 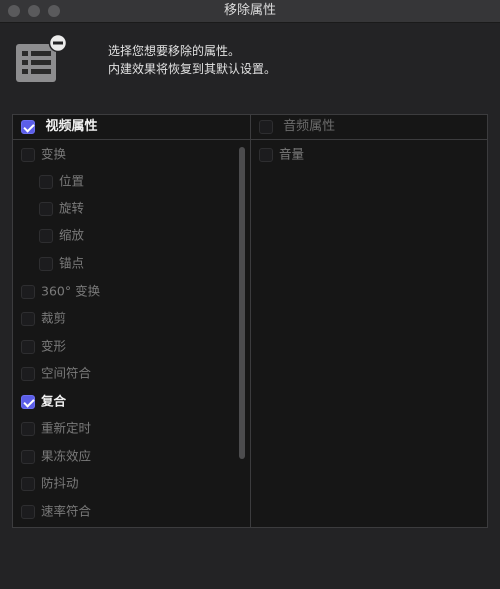 What do you see at coordinates (28, 511) in the screenshot?
I see `rate-conform-checkbox` at bounding box center [28, 511].